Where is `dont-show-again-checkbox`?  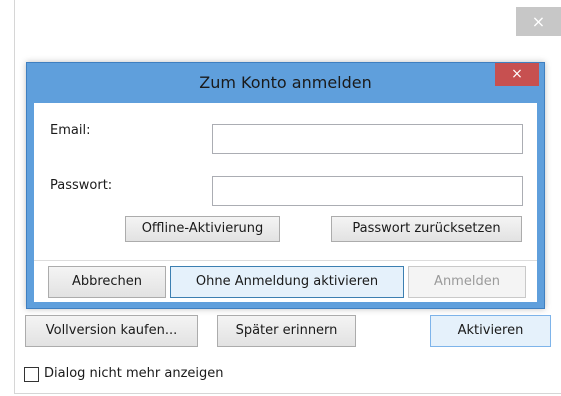
dont-show-again-checkbox is located at coordinates (31, 374).